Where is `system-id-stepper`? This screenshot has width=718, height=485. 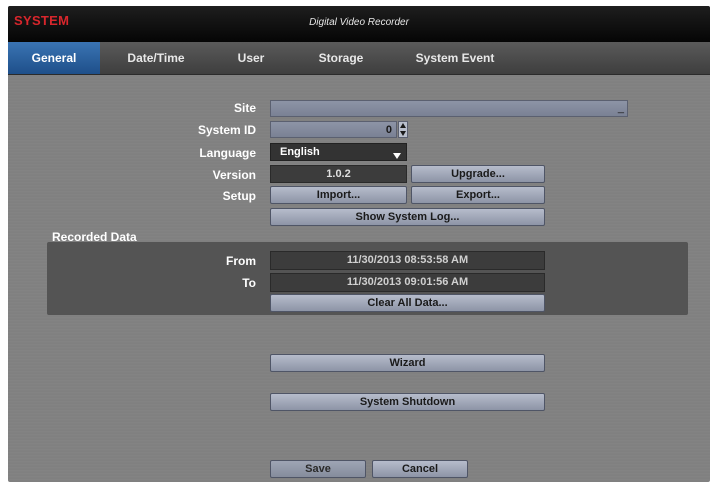
system-id-stepper is located at coordinates (403, 129).